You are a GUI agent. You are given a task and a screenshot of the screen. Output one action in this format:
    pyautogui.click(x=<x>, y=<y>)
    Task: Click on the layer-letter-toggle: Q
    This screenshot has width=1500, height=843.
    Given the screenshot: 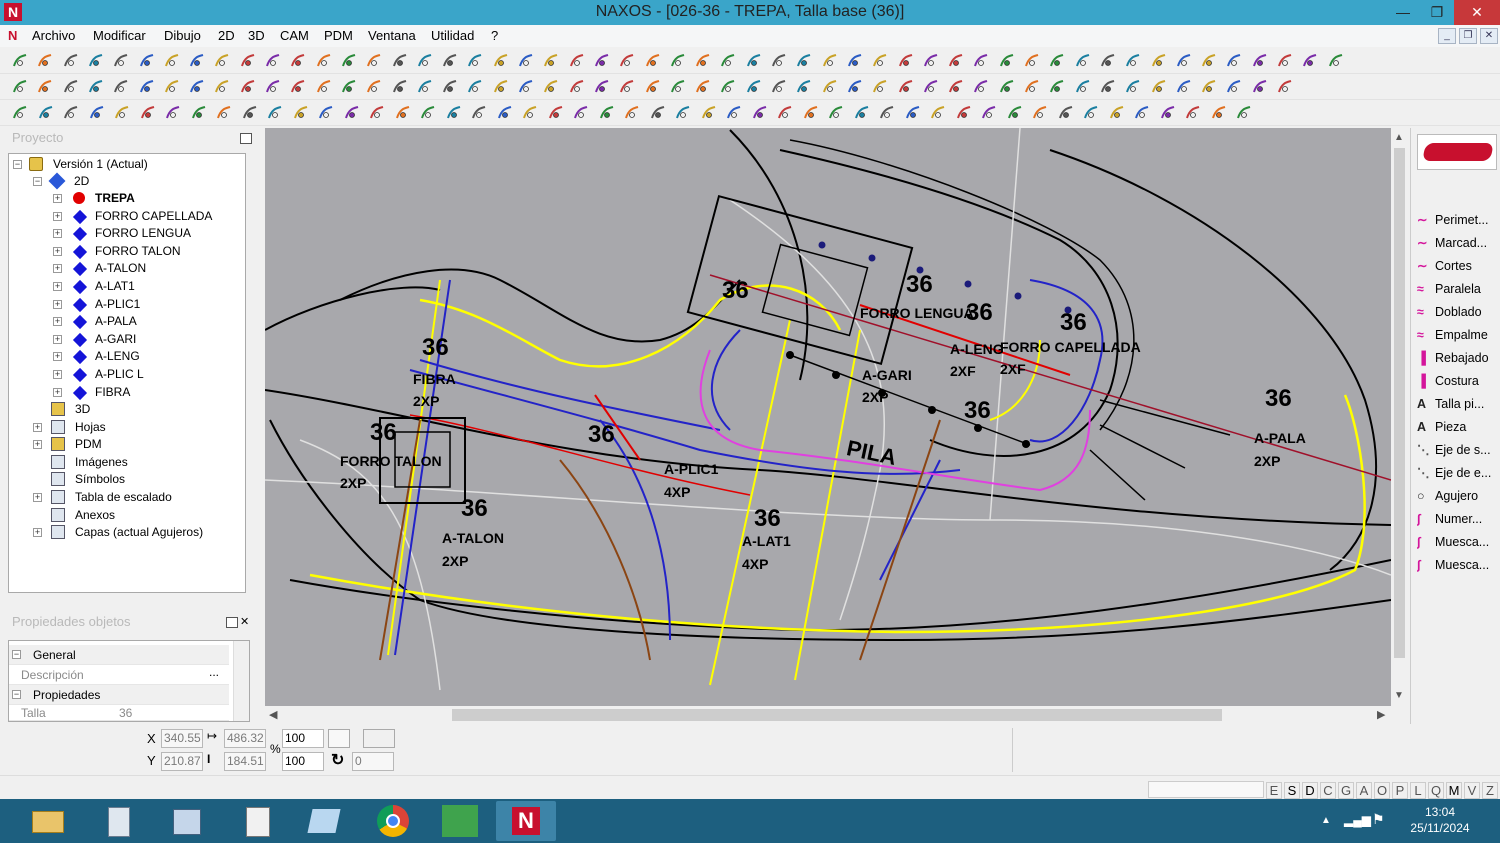 What is the action you would take?
    pyautogui.click(x=1436, y=790)
    